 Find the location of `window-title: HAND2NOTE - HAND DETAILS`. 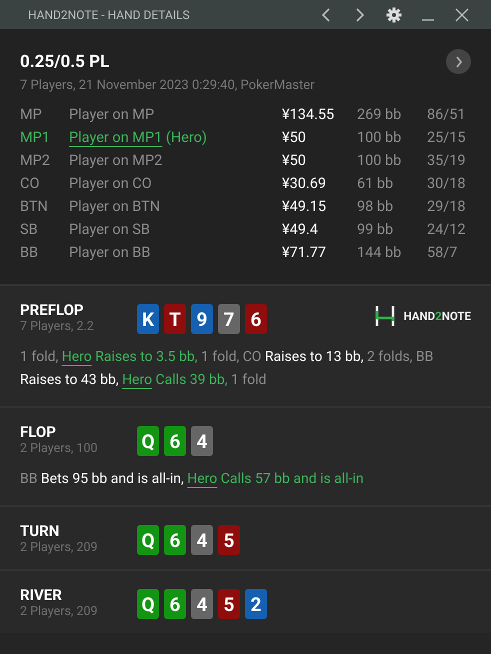

window-title: HAND2NOTE - HAND DETAILS is located at coordinates (109, 15).